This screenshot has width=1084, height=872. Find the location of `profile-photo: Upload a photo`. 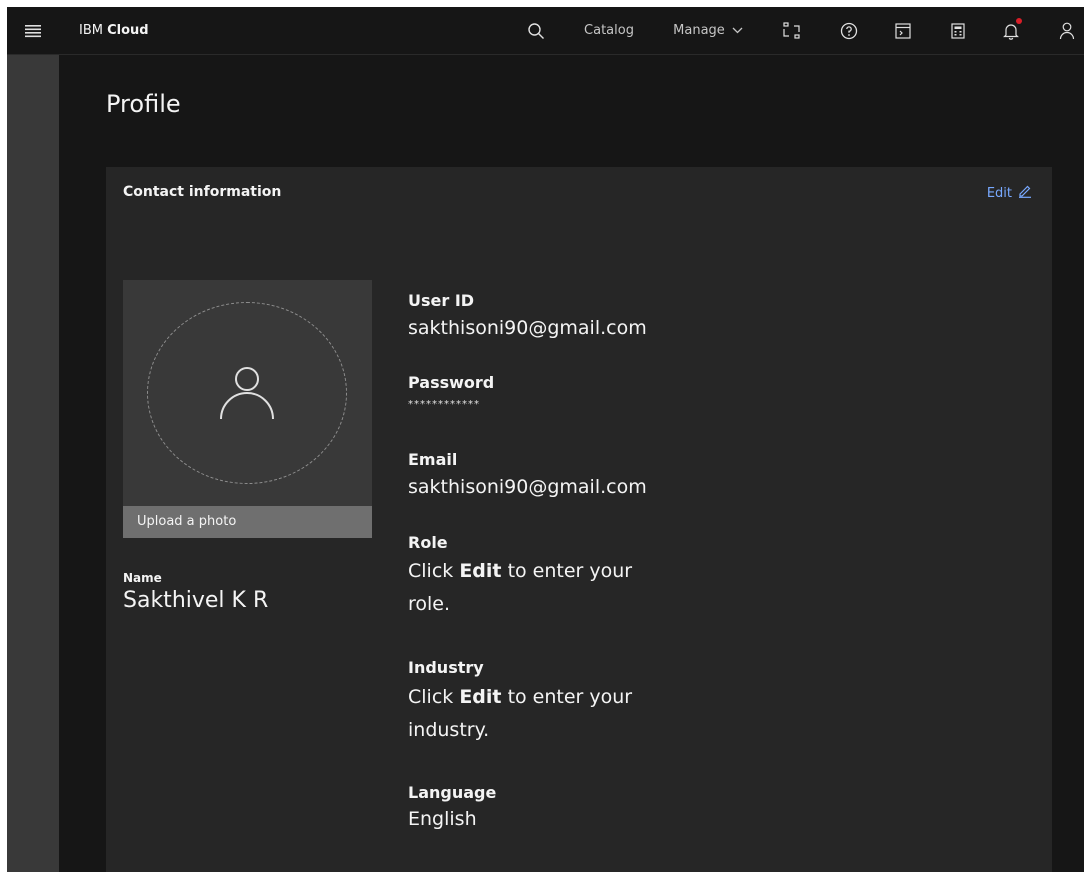

profile-photo: Upload a photo is located at coordinates (247, 409).